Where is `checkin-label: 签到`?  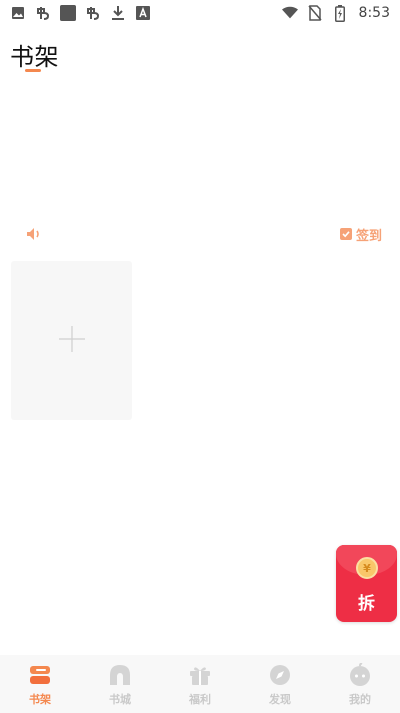
checkin-label: 签到 is located at coordinates (368, 236).